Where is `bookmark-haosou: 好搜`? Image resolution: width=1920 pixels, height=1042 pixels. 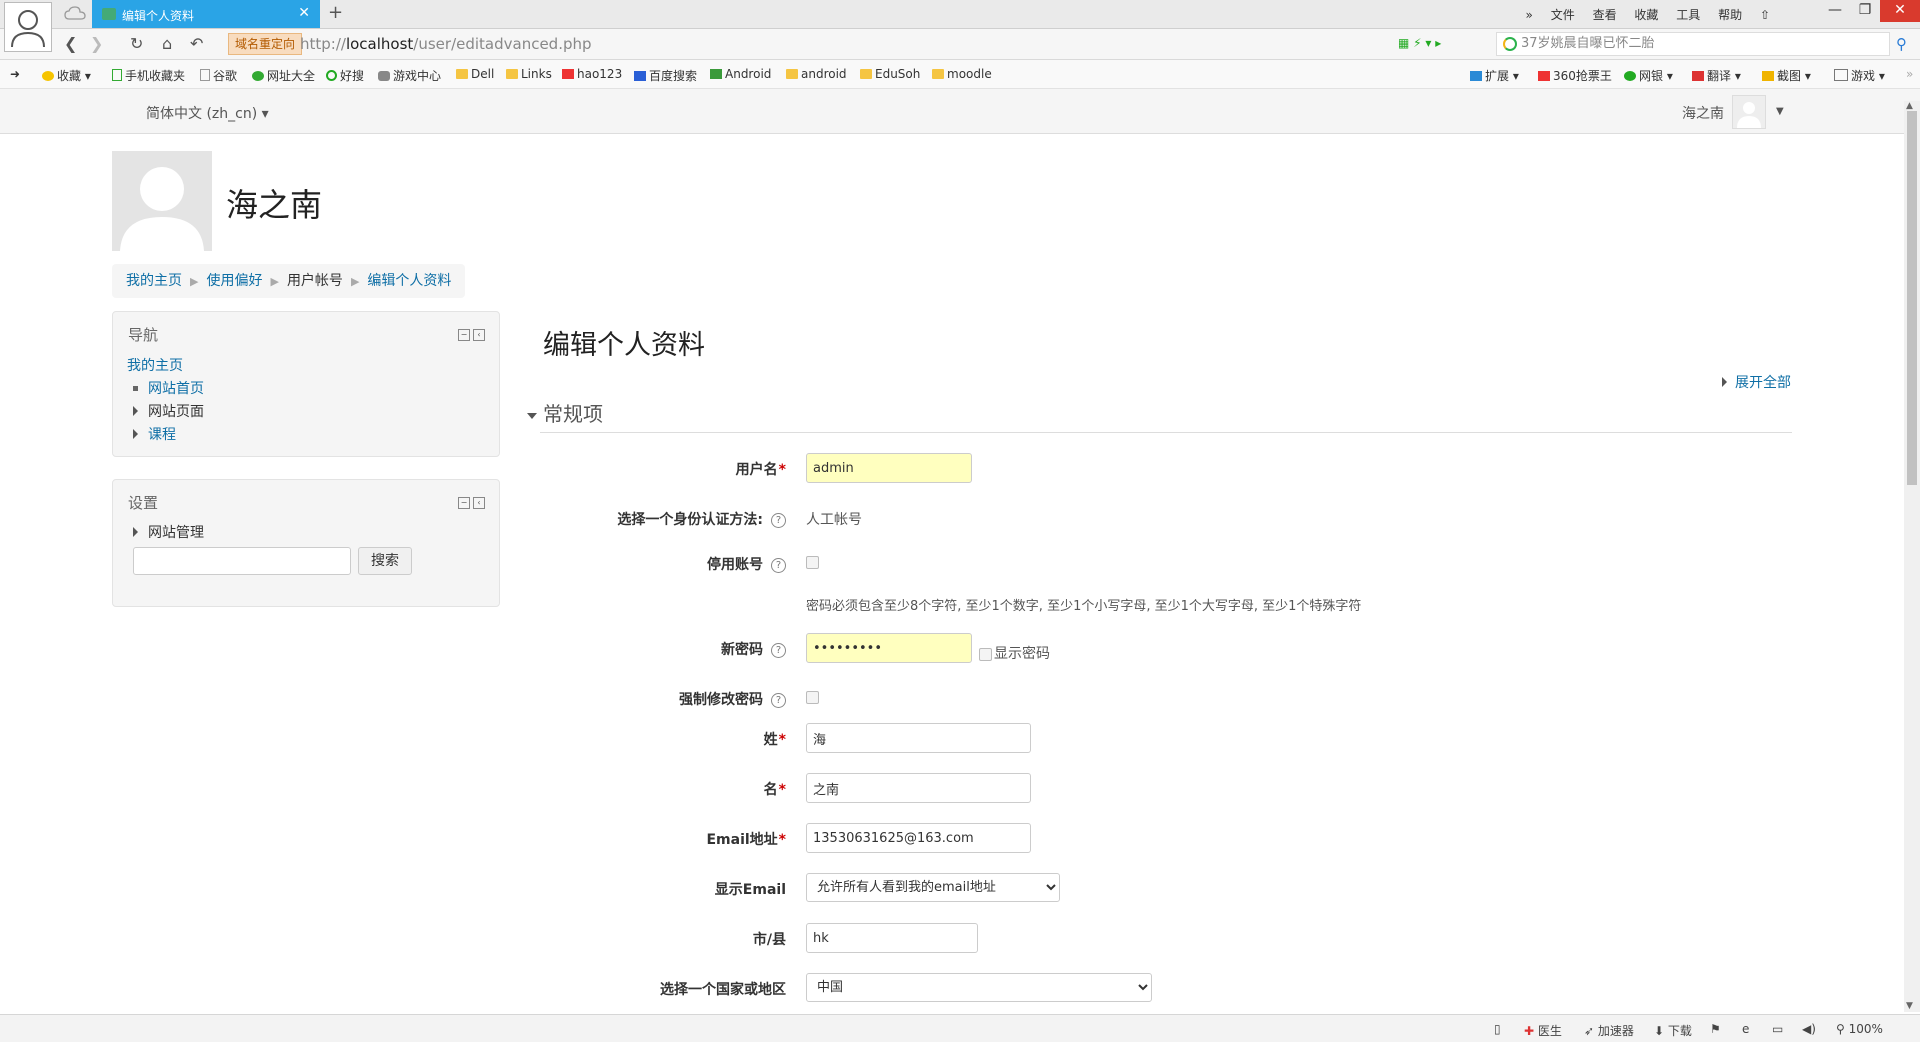 bookmark-haosou: 好搜 is located at coordinates (345, 75).